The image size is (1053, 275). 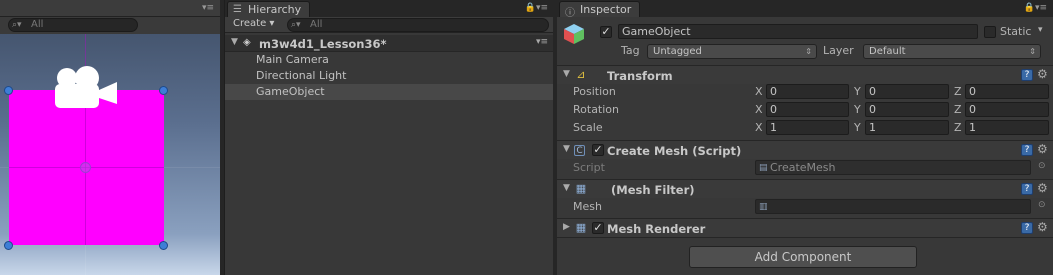 I want to click on hierarchy-item-main-camera: Main Camera, so click(x=389, y=60).